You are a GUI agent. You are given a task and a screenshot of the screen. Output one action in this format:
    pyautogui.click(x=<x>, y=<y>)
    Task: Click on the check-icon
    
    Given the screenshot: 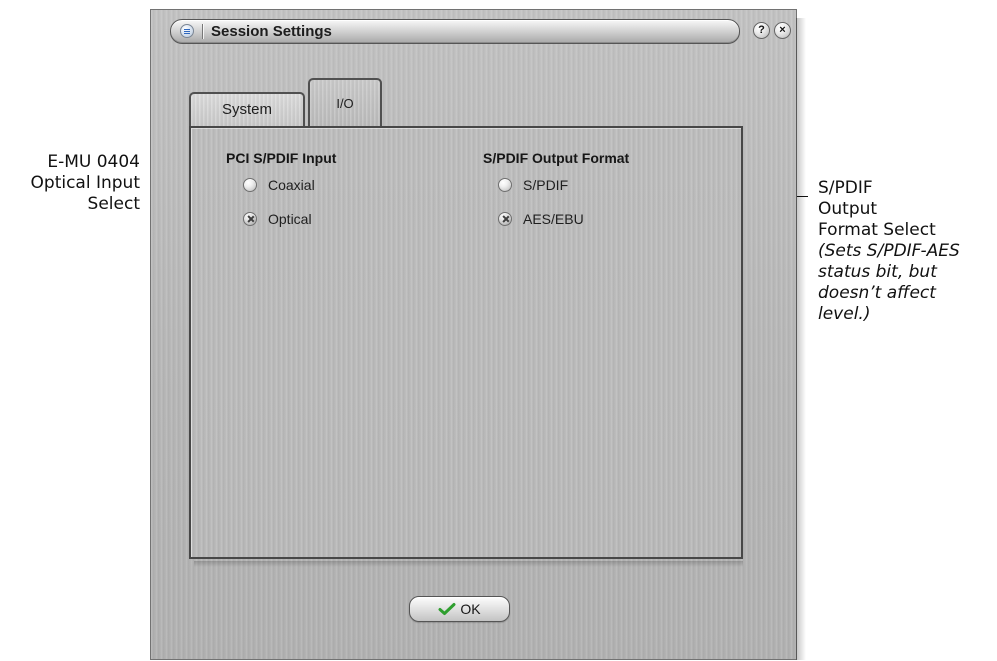 What is the action you would take?
    pyautogui.click(x=447, y=609)
    